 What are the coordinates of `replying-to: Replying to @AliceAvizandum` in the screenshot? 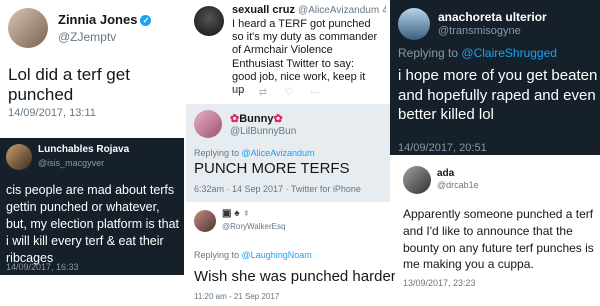 It's located at (254, 153).